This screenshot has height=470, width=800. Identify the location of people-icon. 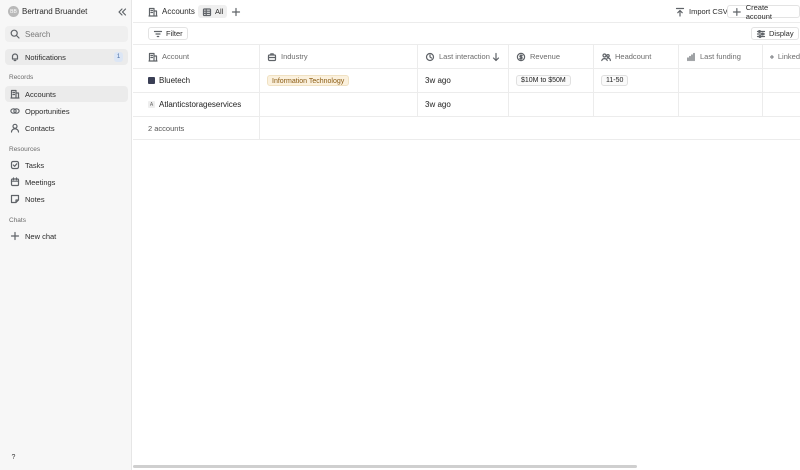
(606, 56).